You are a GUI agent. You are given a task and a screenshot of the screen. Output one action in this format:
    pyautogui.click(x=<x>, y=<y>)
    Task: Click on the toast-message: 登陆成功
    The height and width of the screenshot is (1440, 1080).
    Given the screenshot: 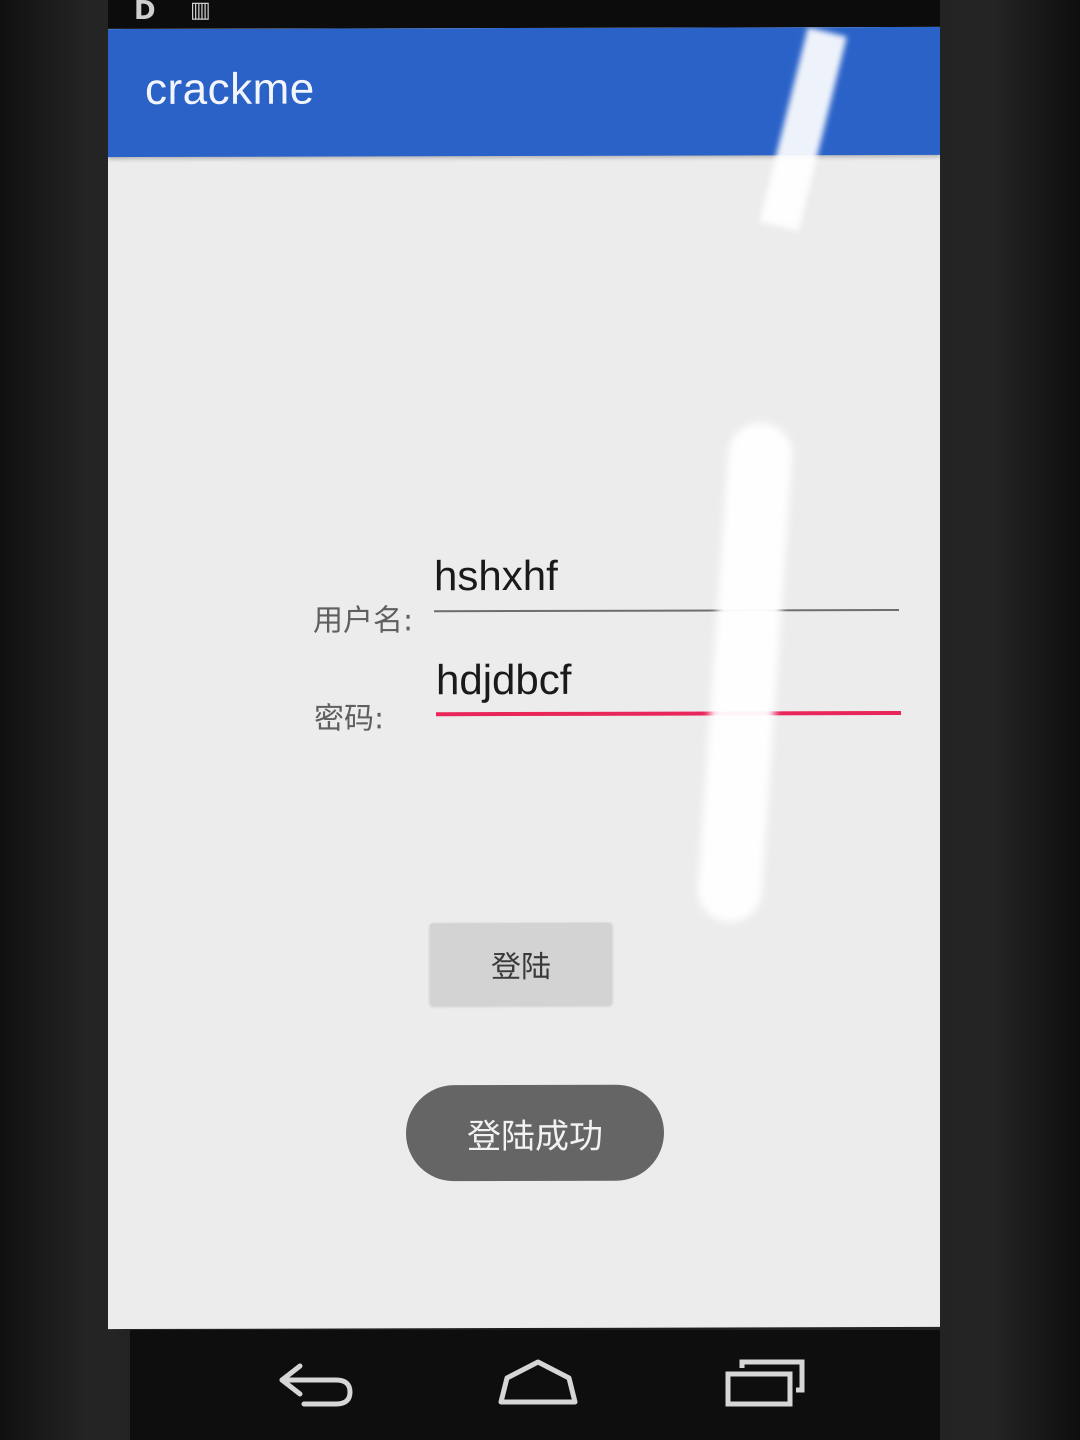 What is the action you would take?
    pyautogui.click(x=535, y=1133)
    